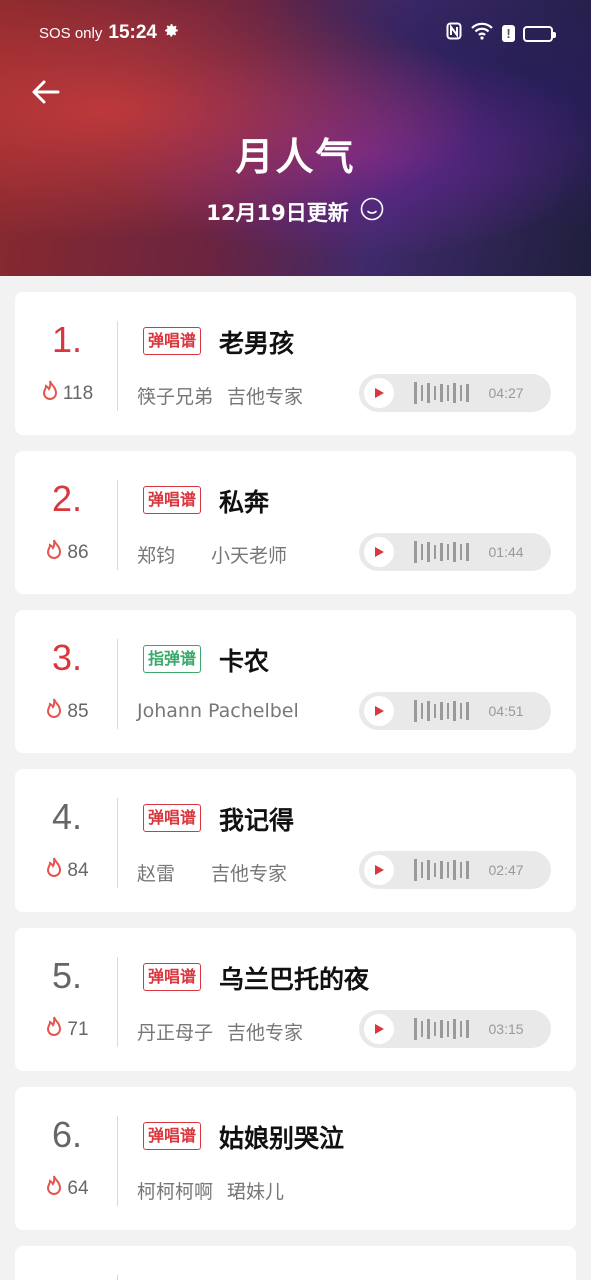 This screenshot has width=591, height=1280. Describe the element at coordinates (295, 33) in the screenshot. I see `status-bar: SOS only 15:24 !` at that location.